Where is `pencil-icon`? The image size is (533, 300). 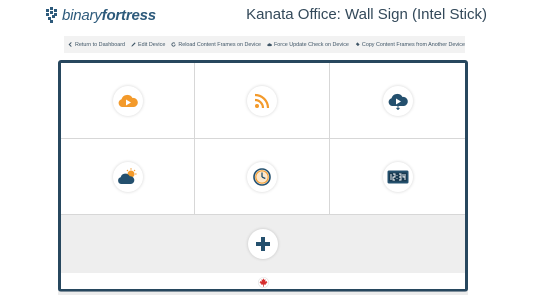
pencil-icon is located at coordinates (133, 44).